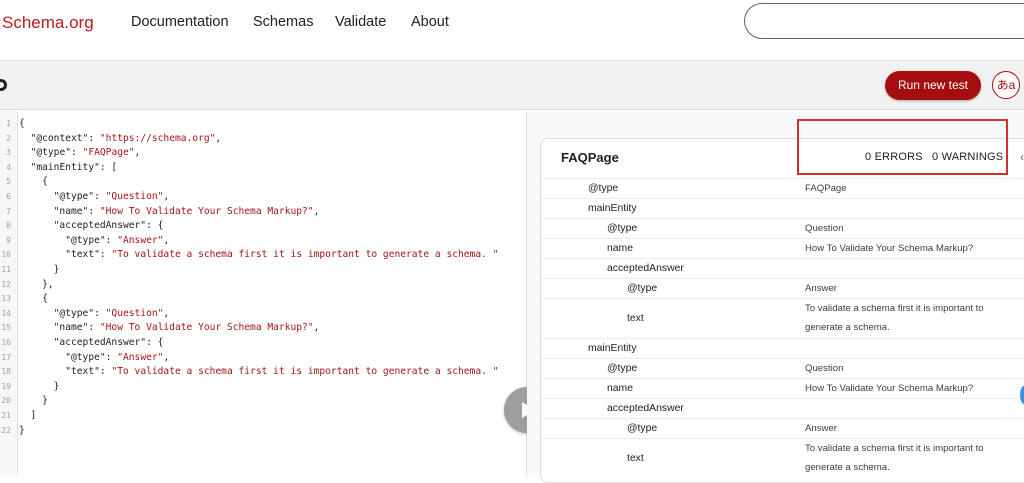  I want to click on code-line: 19 }, so click(260, 387).